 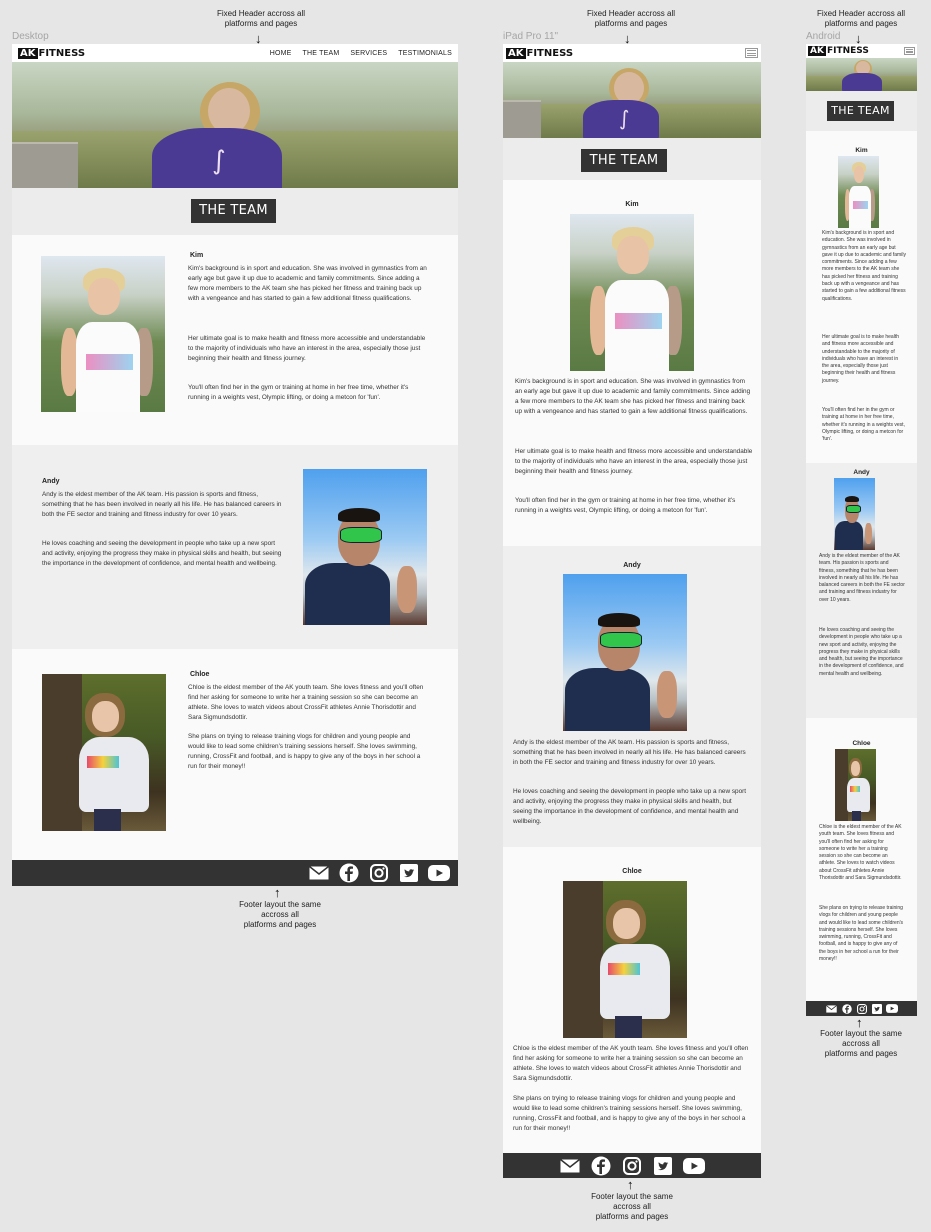 What do you see at coordinates (30, 36) in the screenshot?
I see `device-label-desktop: Desktop` at bounding box center [30, 36].